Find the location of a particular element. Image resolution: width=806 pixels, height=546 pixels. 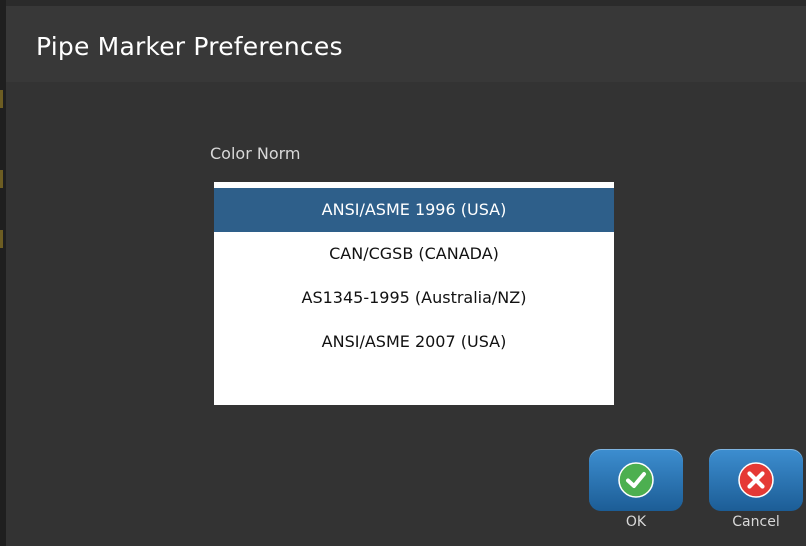

close-icon is located at coordinates (756, 480).